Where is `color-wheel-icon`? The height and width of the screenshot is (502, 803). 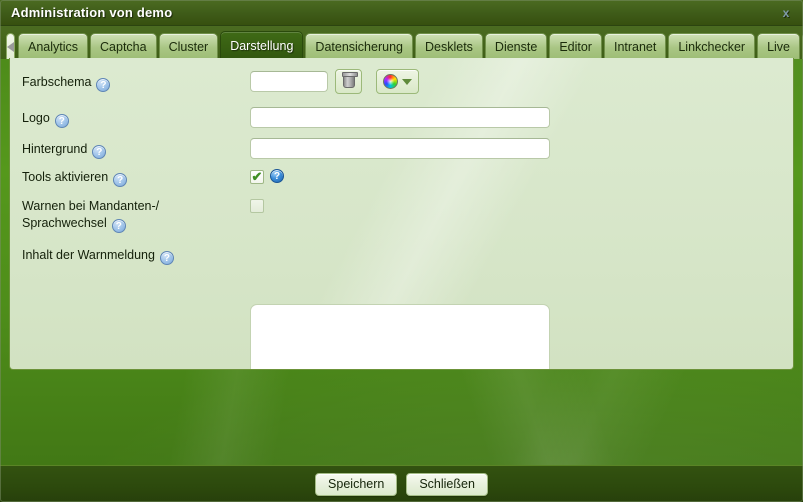
color-wheel-icon is located at coordinates (390, 81).